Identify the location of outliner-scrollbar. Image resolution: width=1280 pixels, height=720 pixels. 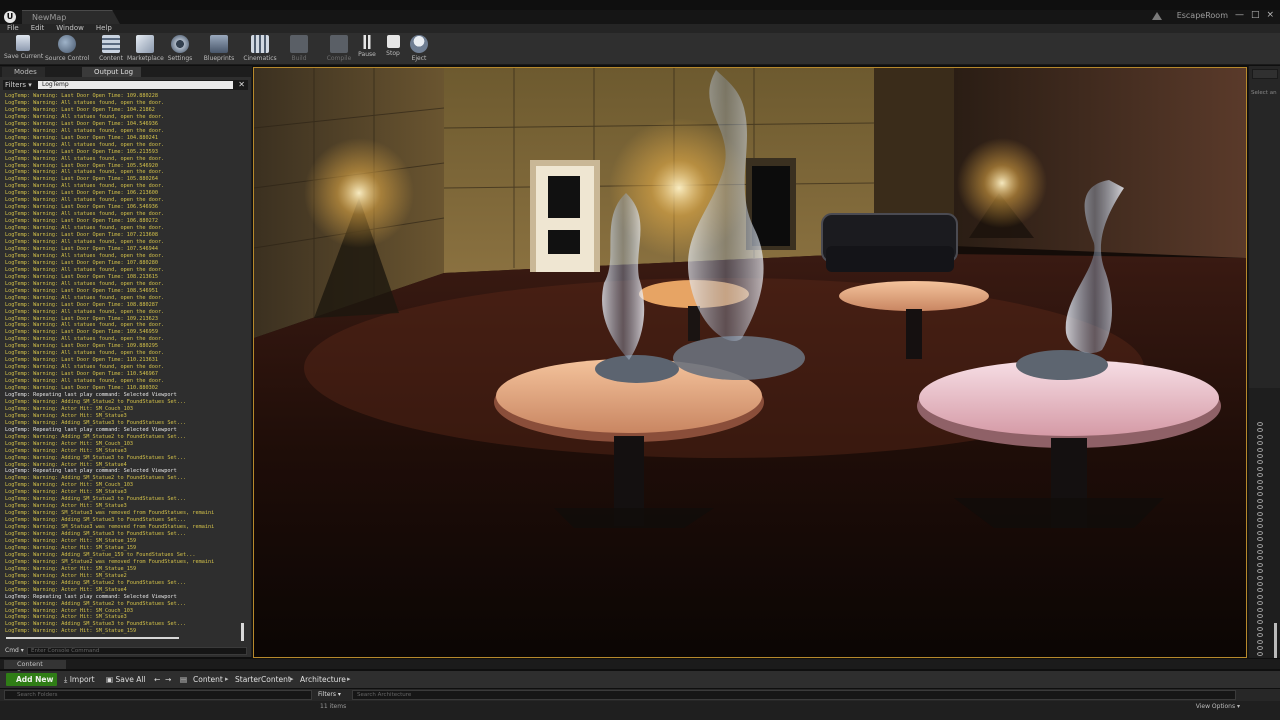
(1275, 640).